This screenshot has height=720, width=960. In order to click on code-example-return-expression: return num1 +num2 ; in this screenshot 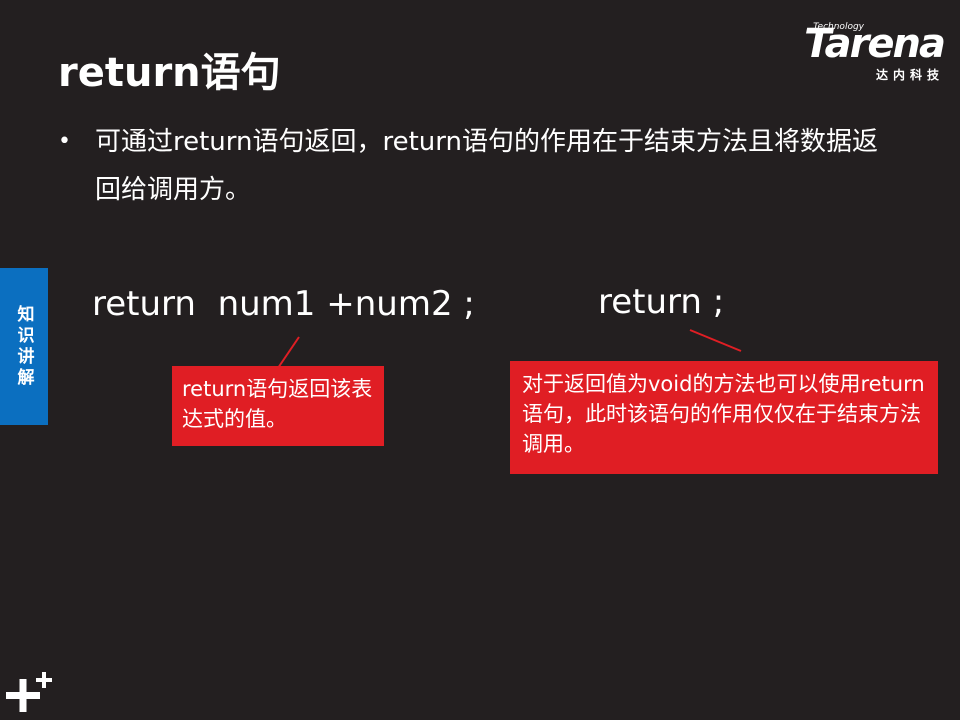, I will do `click(283, 304)`.